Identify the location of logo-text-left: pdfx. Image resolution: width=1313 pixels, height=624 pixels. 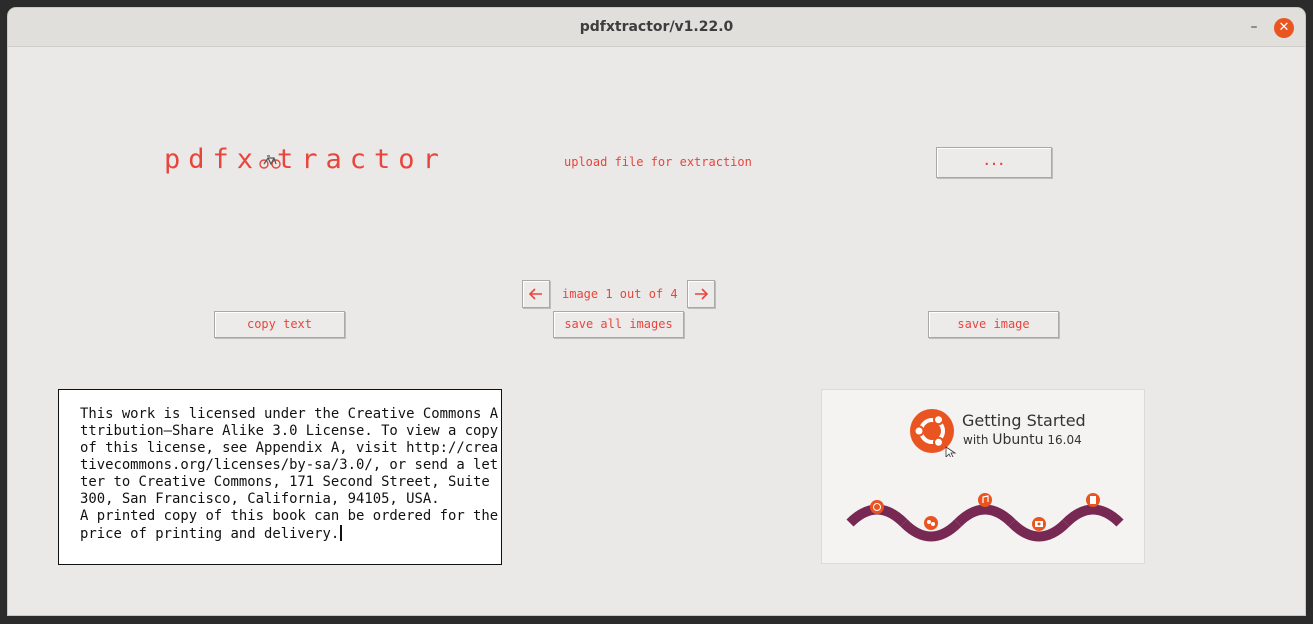
(213, 159).